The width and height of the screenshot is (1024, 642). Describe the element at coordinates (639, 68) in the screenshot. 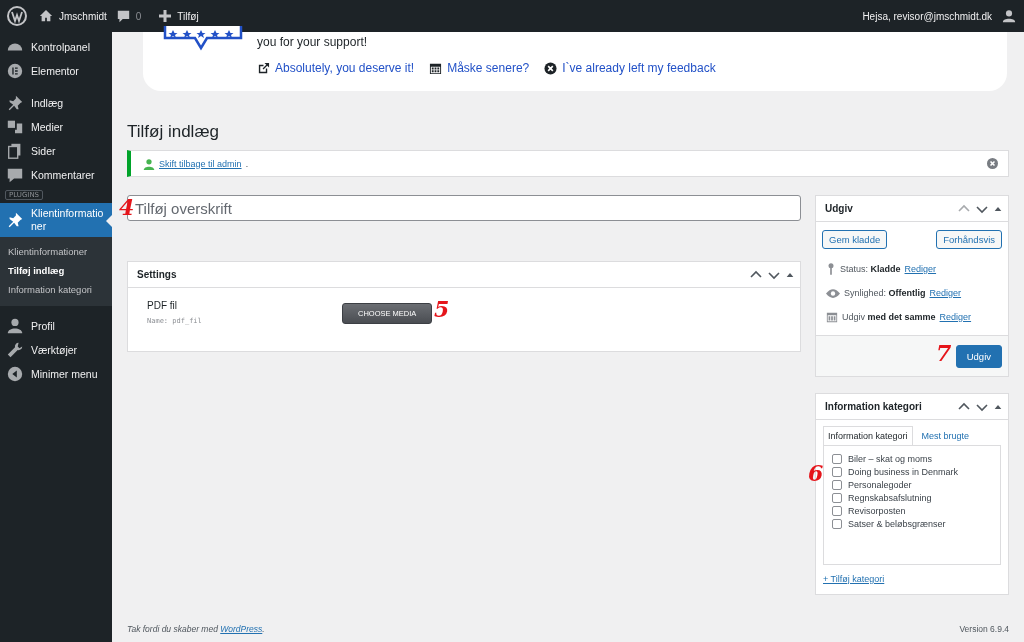

I see `review-link: I`ve already left my feedback` at that location.